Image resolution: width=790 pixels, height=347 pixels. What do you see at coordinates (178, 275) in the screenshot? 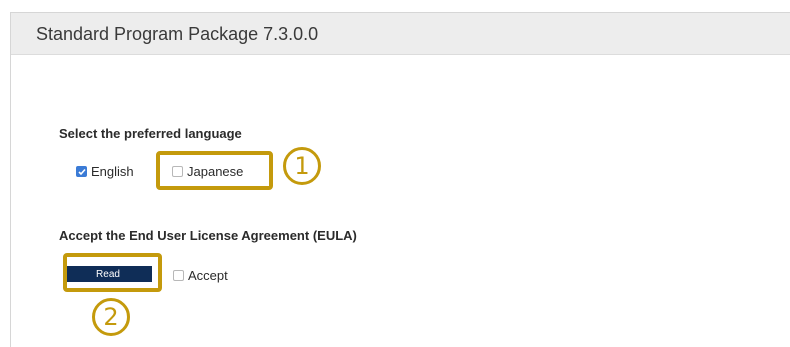
I see `accept-checkbox` at bounding box center [178, 275].